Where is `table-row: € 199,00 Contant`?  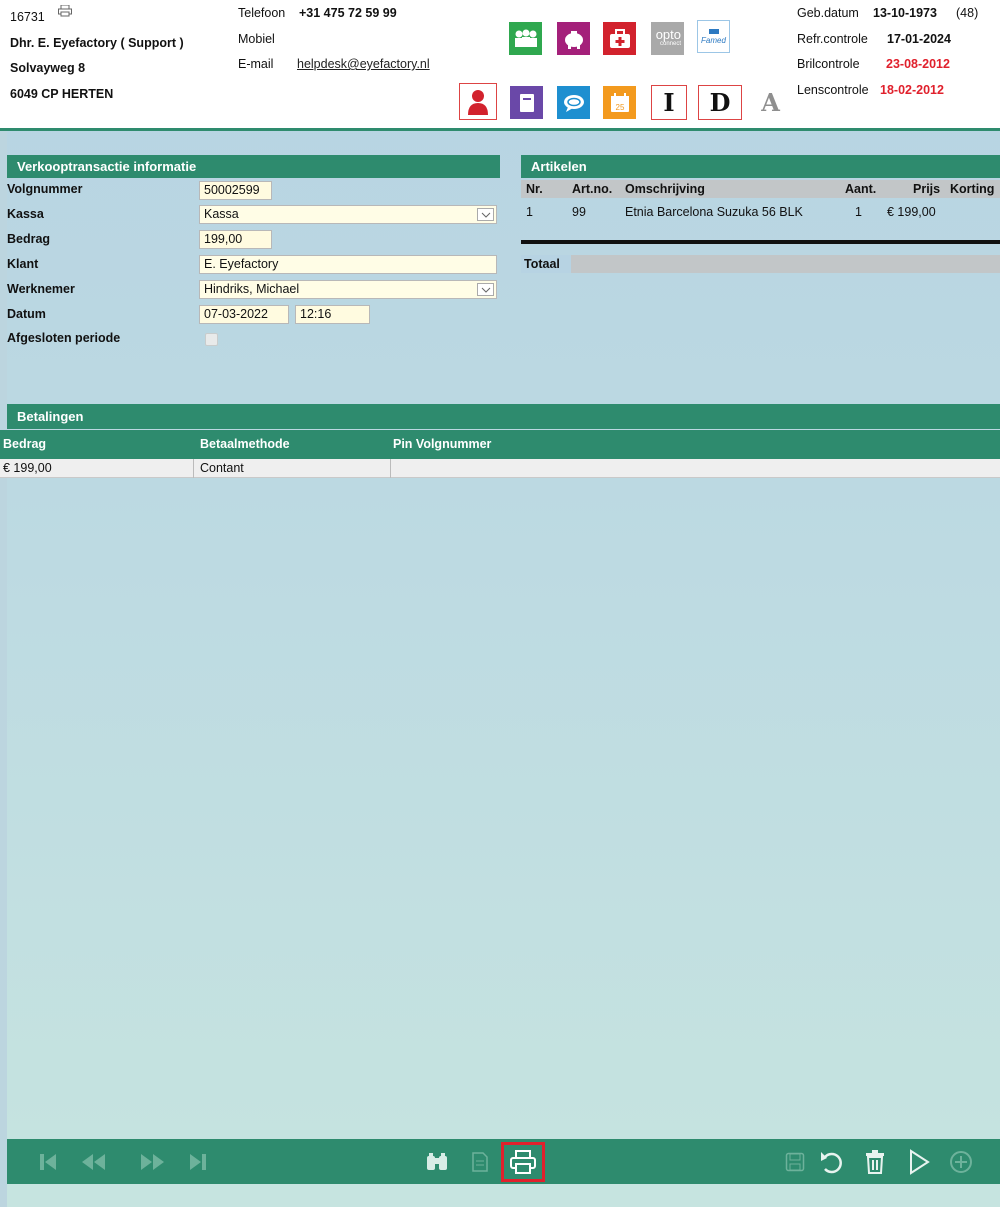 table-row: € 199,00 Contant is located at coordinates (500, 468).